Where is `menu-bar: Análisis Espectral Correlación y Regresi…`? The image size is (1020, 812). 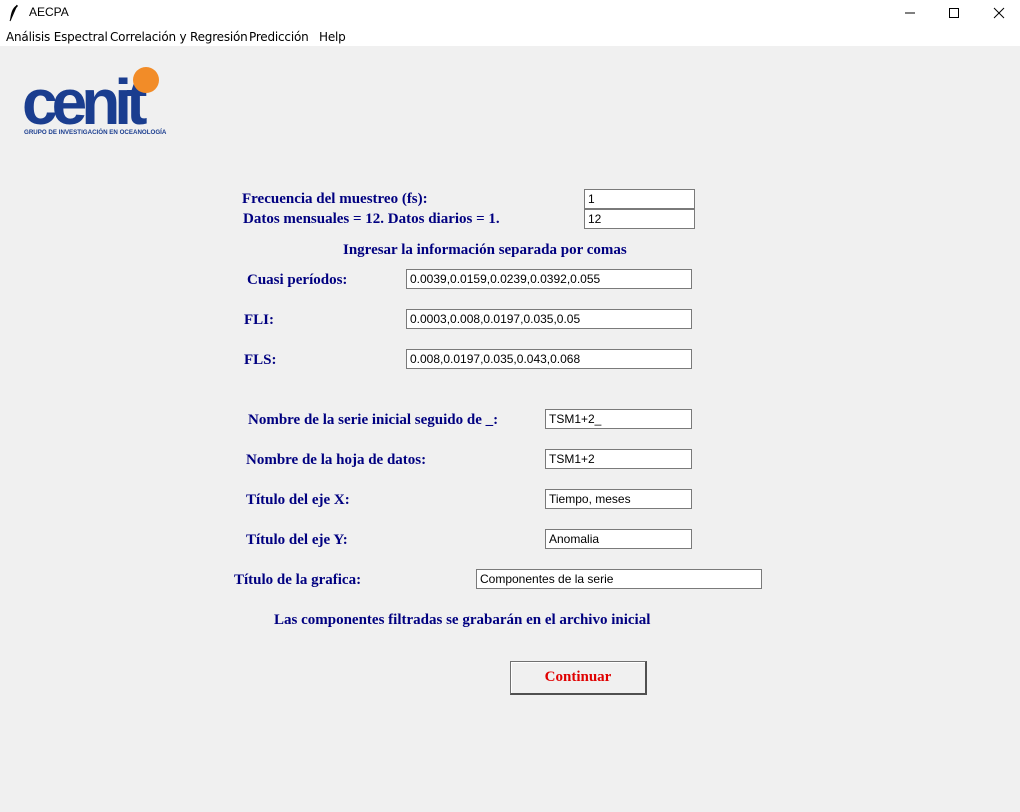
menu-bar: Análisis Espectral Correlación y Regresi… is located at coordinates (510, 36).